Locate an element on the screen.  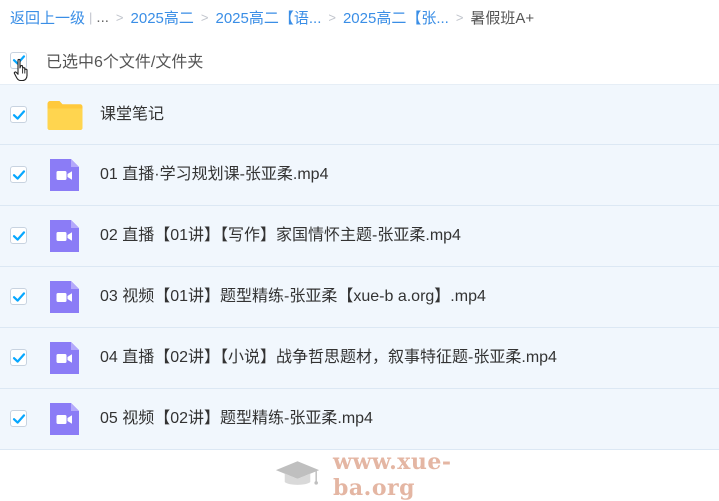
folder-icon is located at coordinates (65, 115).